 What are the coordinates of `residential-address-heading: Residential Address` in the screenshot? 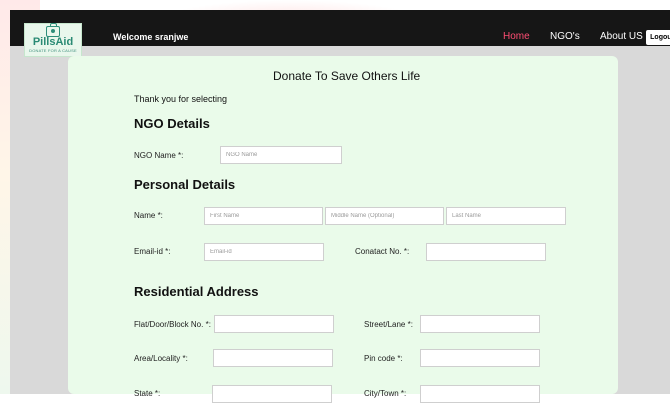 It's located at (196, 291).